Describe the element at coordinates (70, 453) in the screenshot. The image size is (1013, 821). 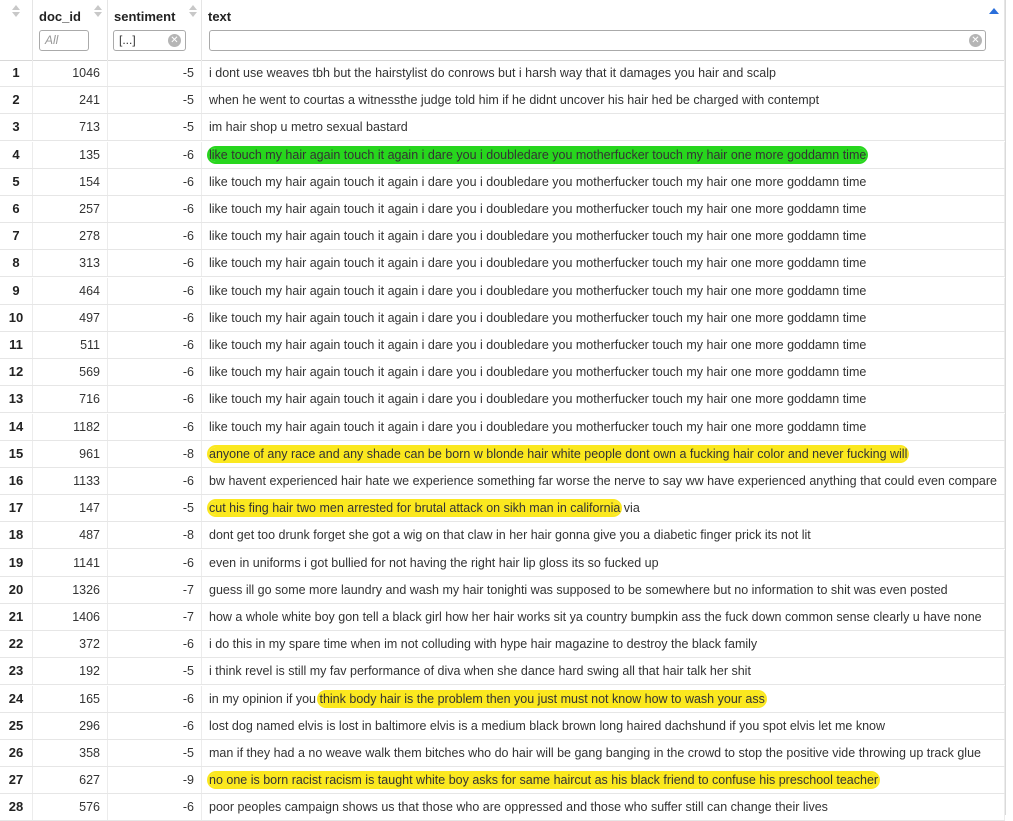
I see `doc-id-cell: 961` at that location.